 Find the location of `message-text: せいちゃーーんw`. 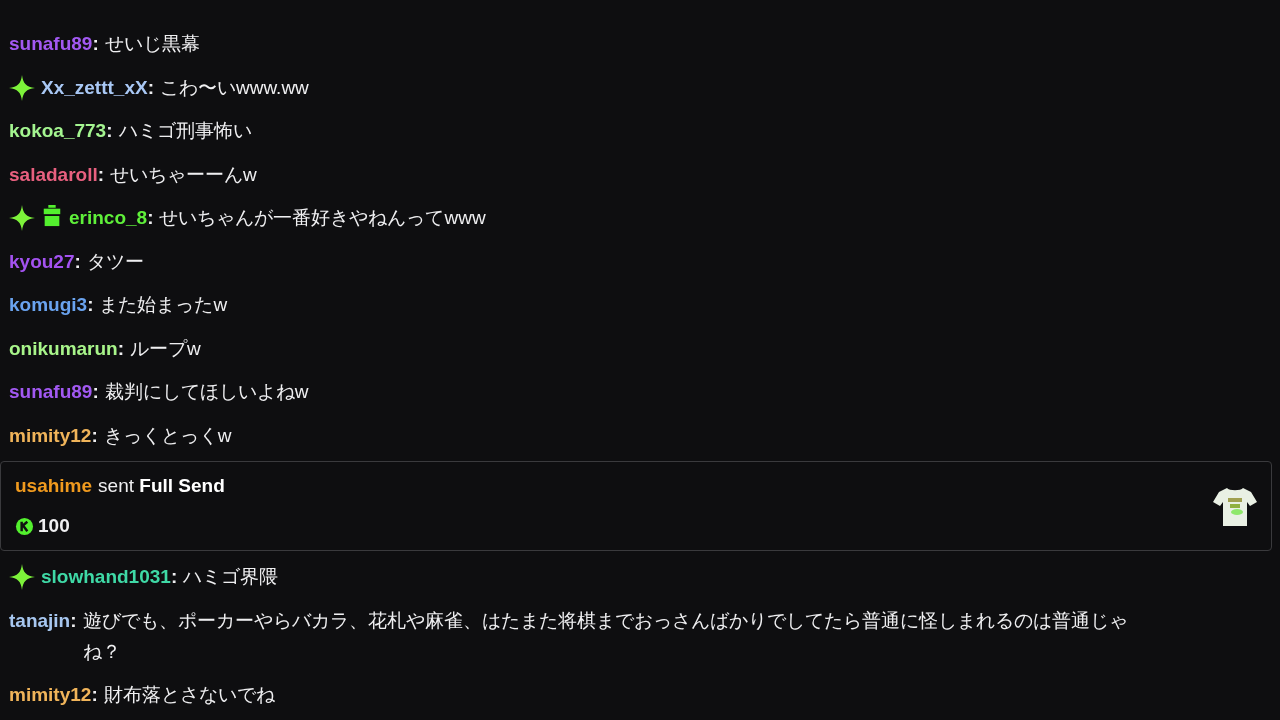

message-text: せいちゃーーんw is located at coordinates (183, 174).